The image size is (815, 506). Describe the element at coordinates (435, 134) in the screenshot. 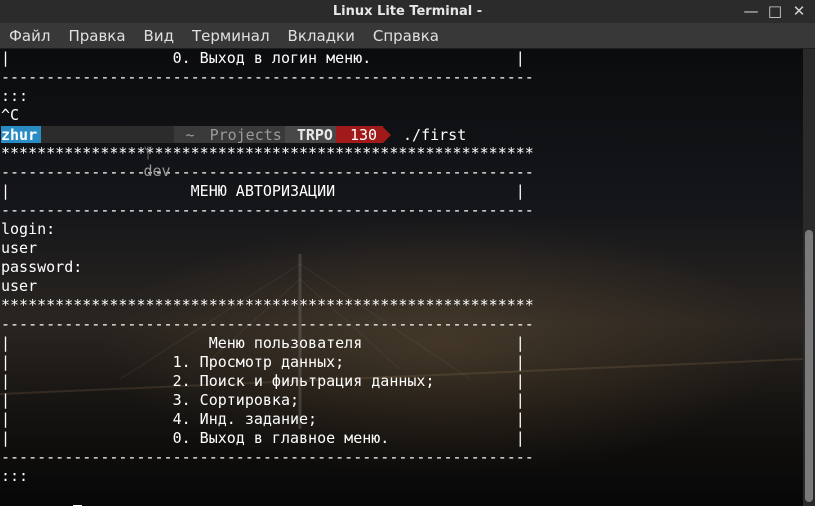

I see `prompt-command: ./first` at that location.